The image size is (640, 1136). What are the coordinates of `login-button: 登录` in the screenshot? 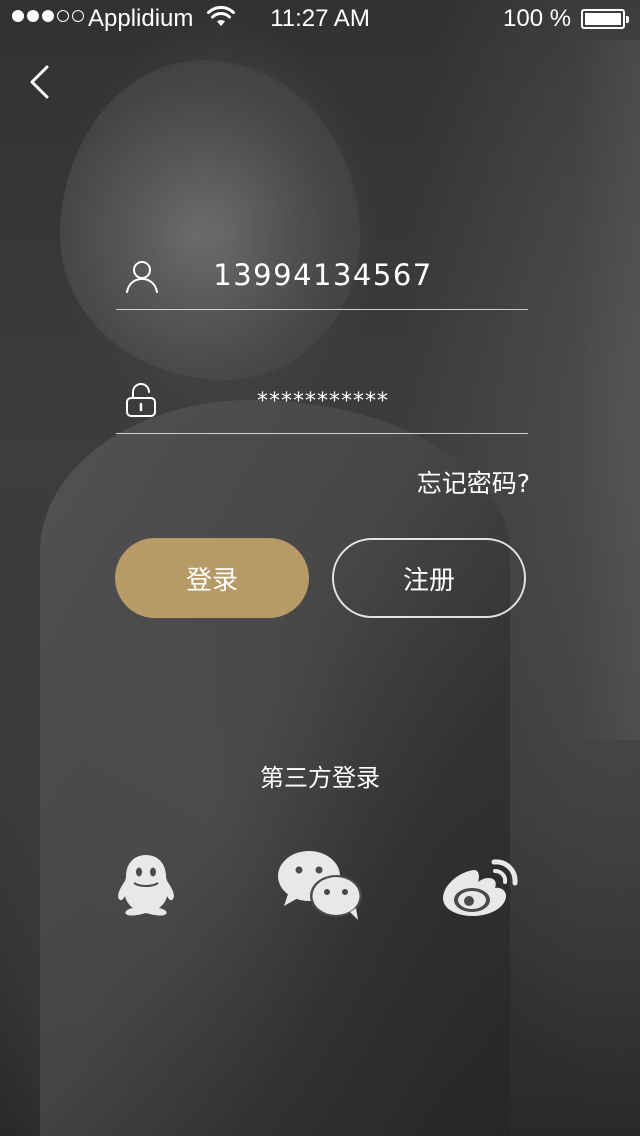 It's located at (212, 578).